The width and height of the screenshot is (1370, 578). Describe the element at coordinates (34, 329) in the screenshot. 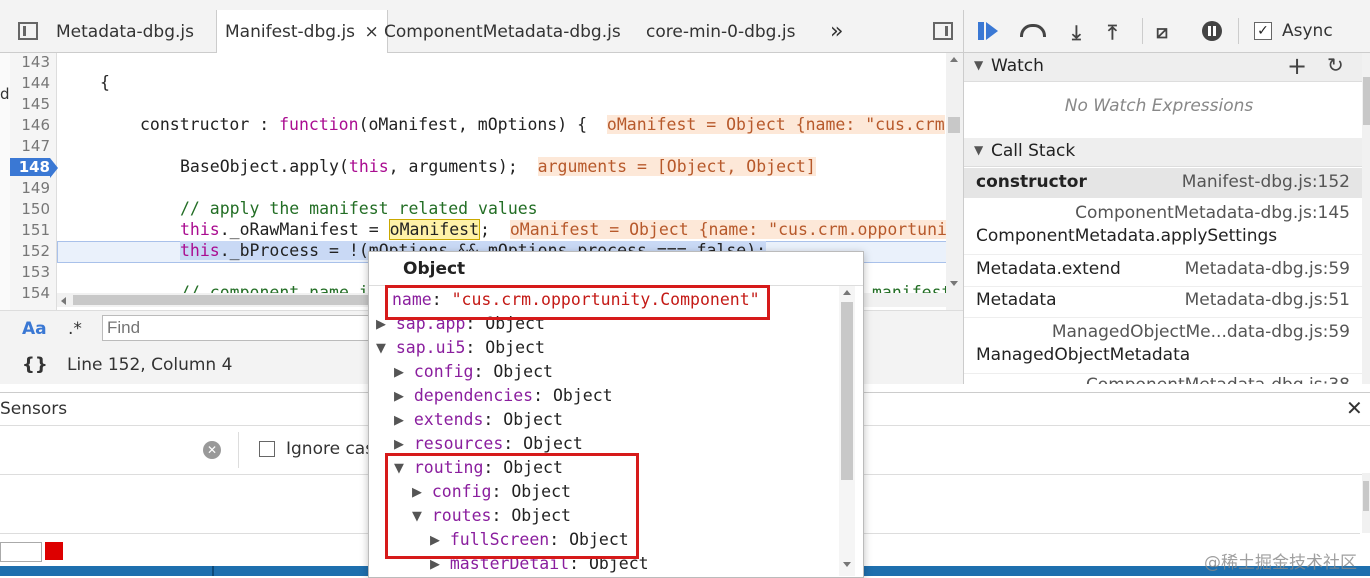

I see `match-case-button: Aa` at that location.